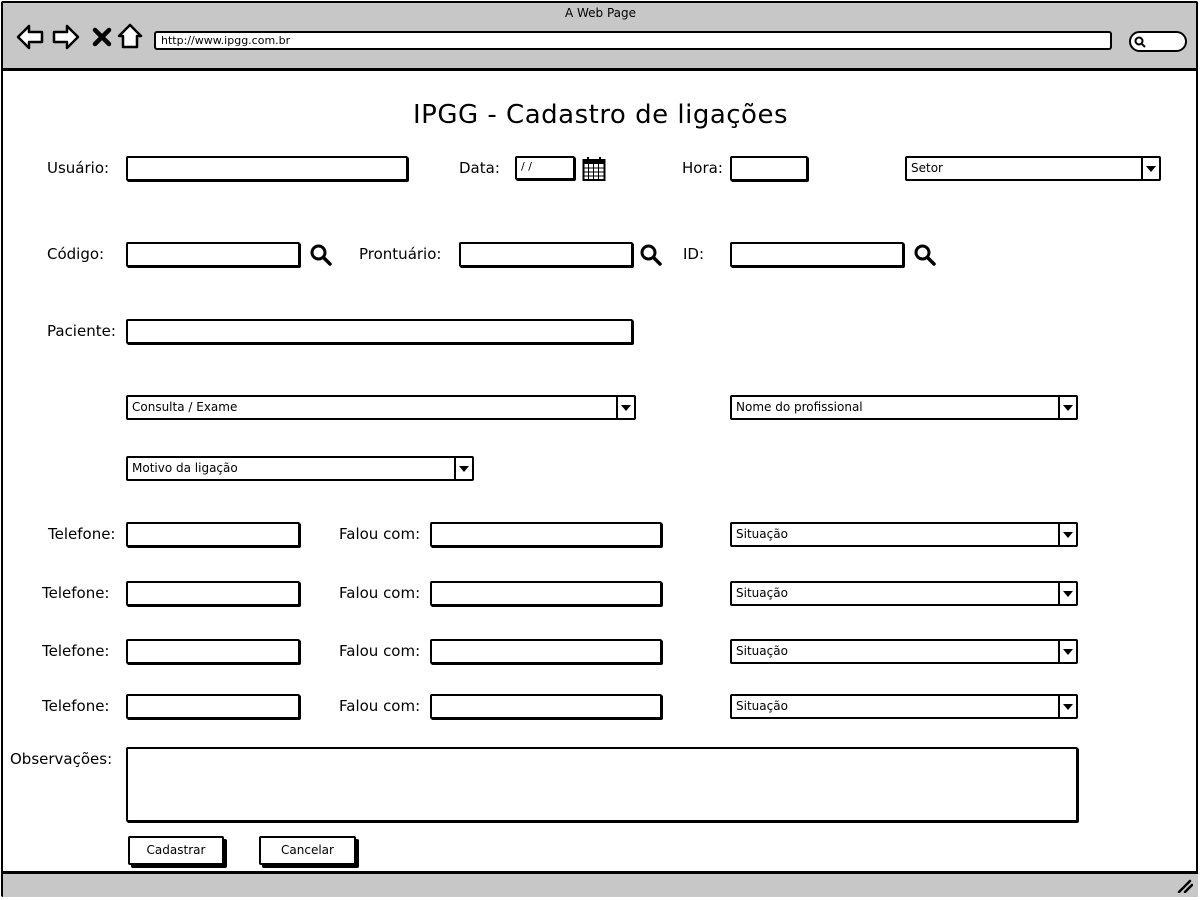 This screenshot has height=900, width=1201. I want to click on calendar-icon, so click(594, 171).